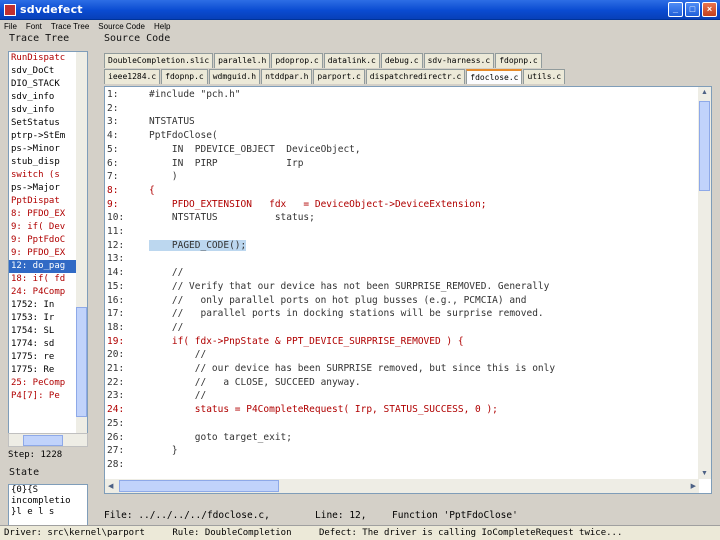 The height and width of the screenshot is (540, 720). Describe the element at coordinates (116, 273) in the screenshot. I see `line-number: 14:` at that location.